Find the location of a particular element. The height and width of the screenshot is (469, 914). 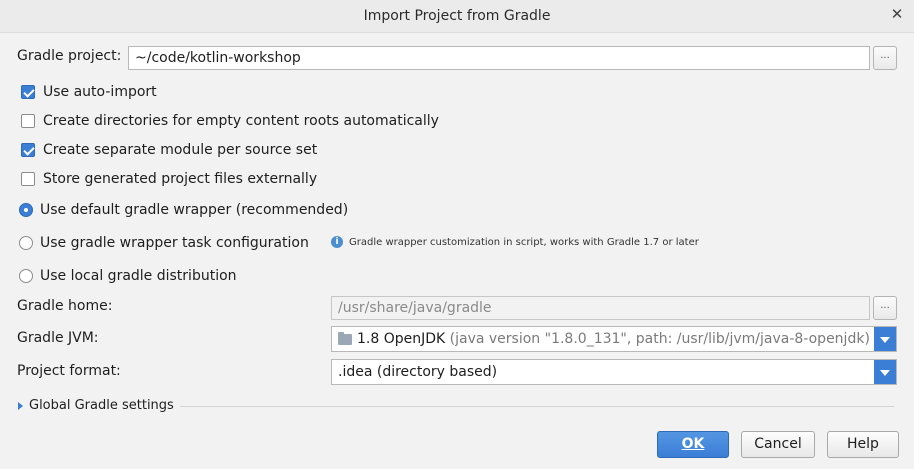

project-format-value: .idea (directory based) is located at coordinates (418, 372).